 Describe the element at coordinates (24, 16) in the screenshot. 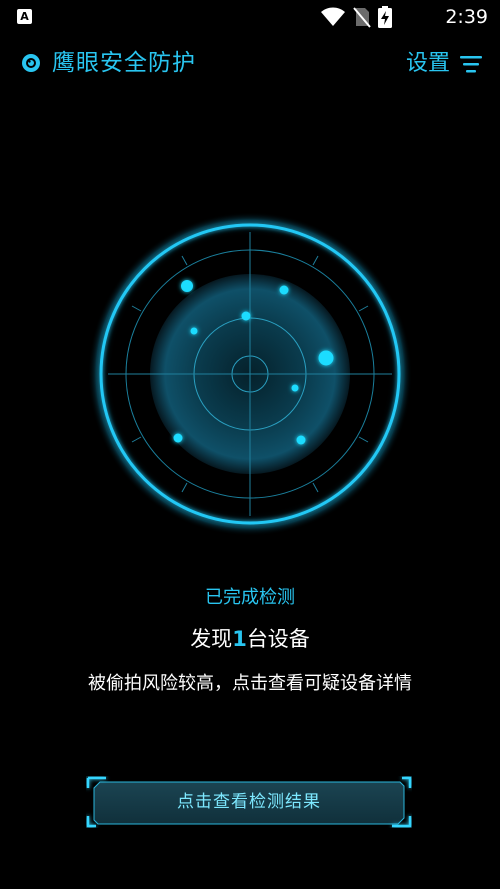

I see `app-notification-icon: A` at that location.